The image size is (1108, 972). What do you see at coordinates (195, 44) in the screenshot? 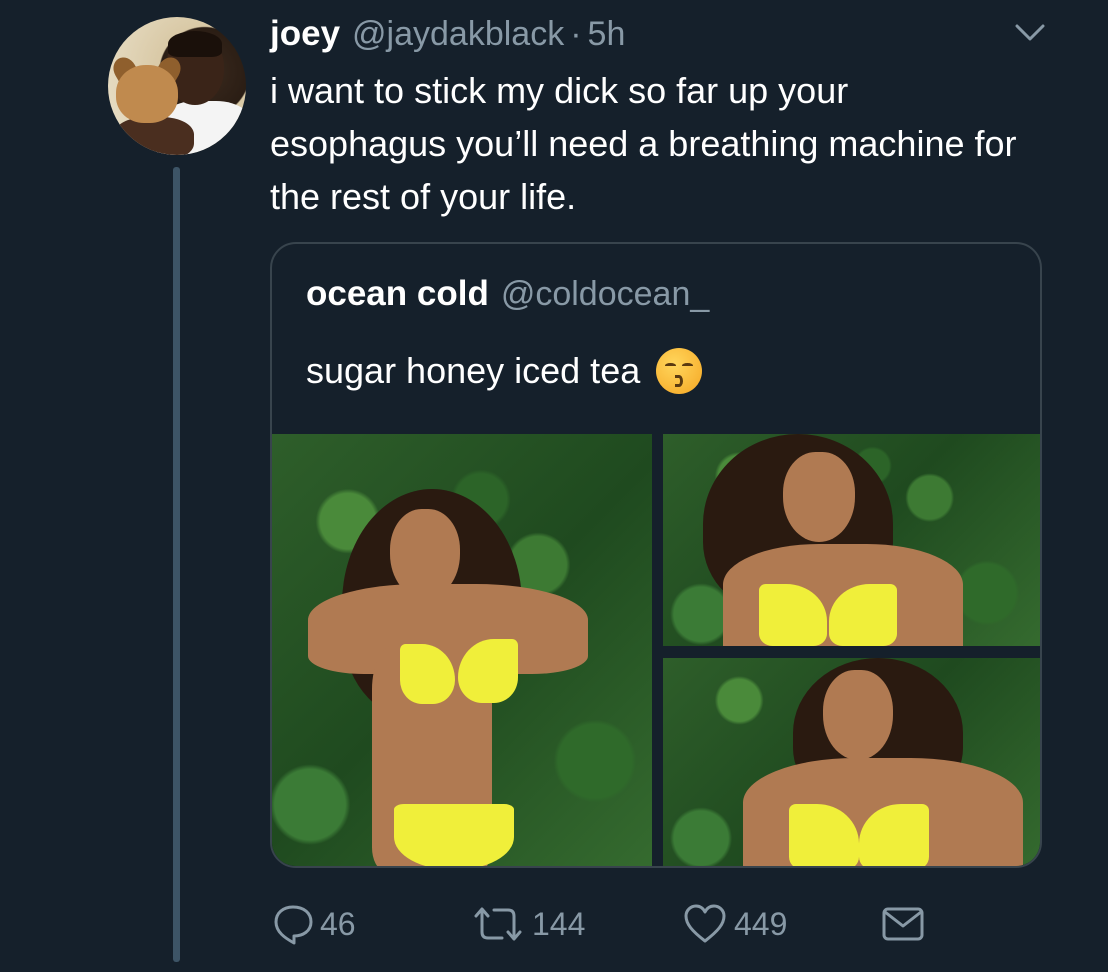
I see `avatar-hair` at bounding box center [195, 44].